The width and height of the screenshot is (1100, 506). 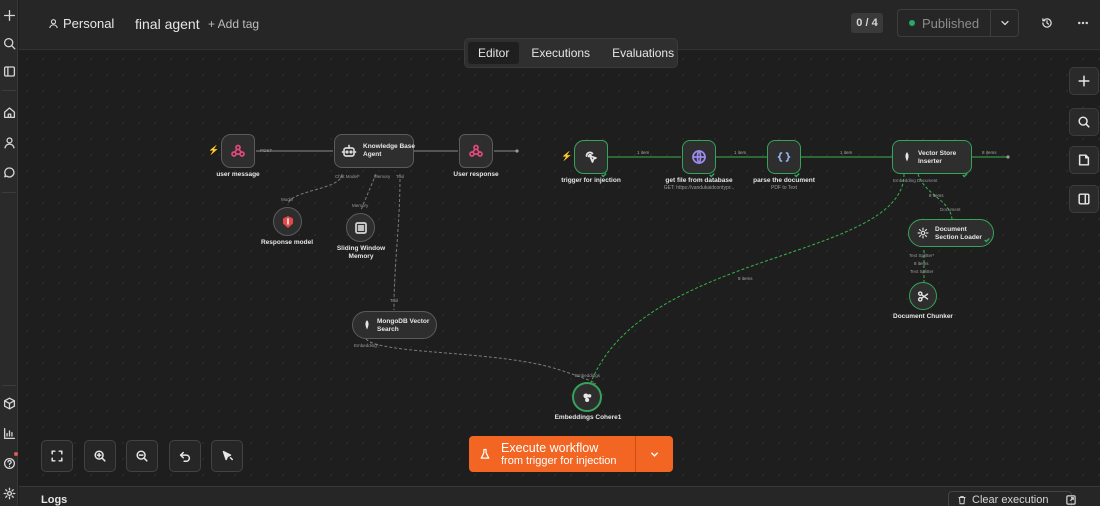 I want to click on port-embedding: Embedding*, so click(x=366, y=345).